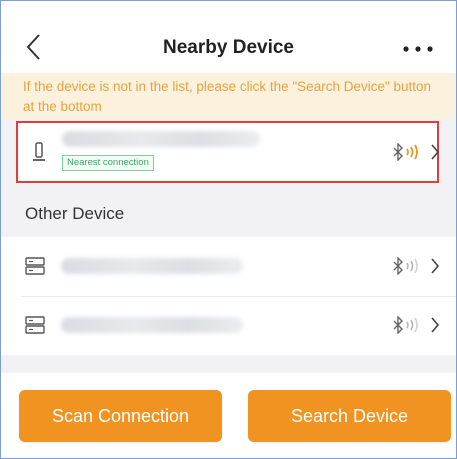 The width and height of the screenshot is (457, 459). Describe the element at coordinates (228, 152) in the screenshot. I see `nearest-device-row: Nearest connection` at that location.